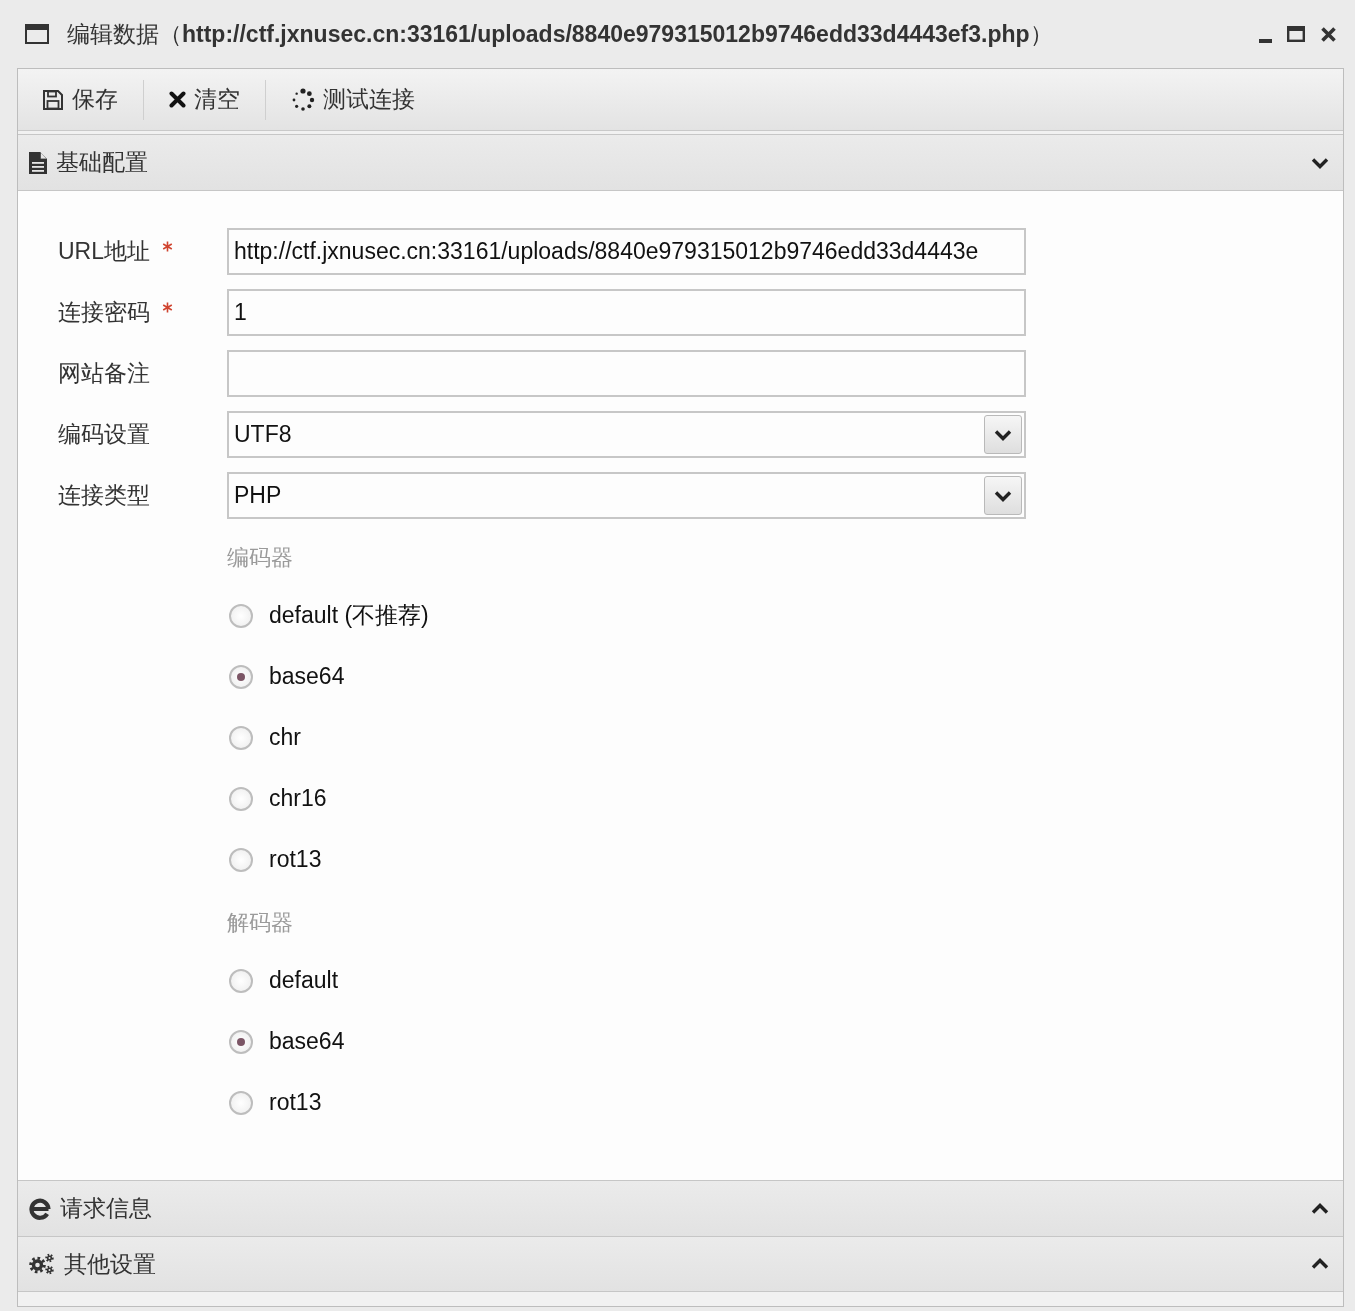 Image resolution: width=1355 pixels, height=1311 pixels. Describe the element at coordinates (560, 34) in the screenshot. I see `window-title: 编辑数据（http://ctf.jxnusec.cn:33161/uploads/8840e979315012b9746edd33d4443ef3.php）` at that location.